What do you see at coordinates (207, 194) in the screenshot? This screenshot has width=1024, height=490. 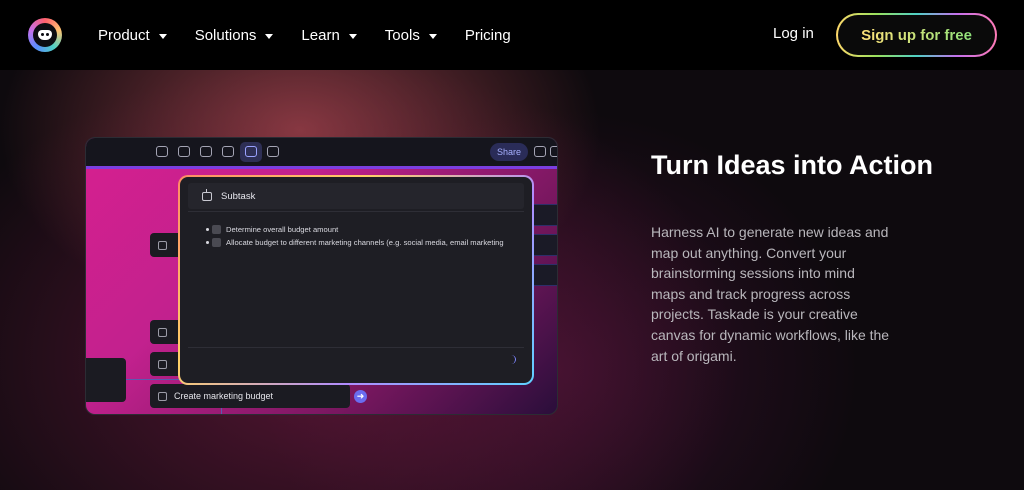 I see `robot-icon` at bounding box center [207, 194].